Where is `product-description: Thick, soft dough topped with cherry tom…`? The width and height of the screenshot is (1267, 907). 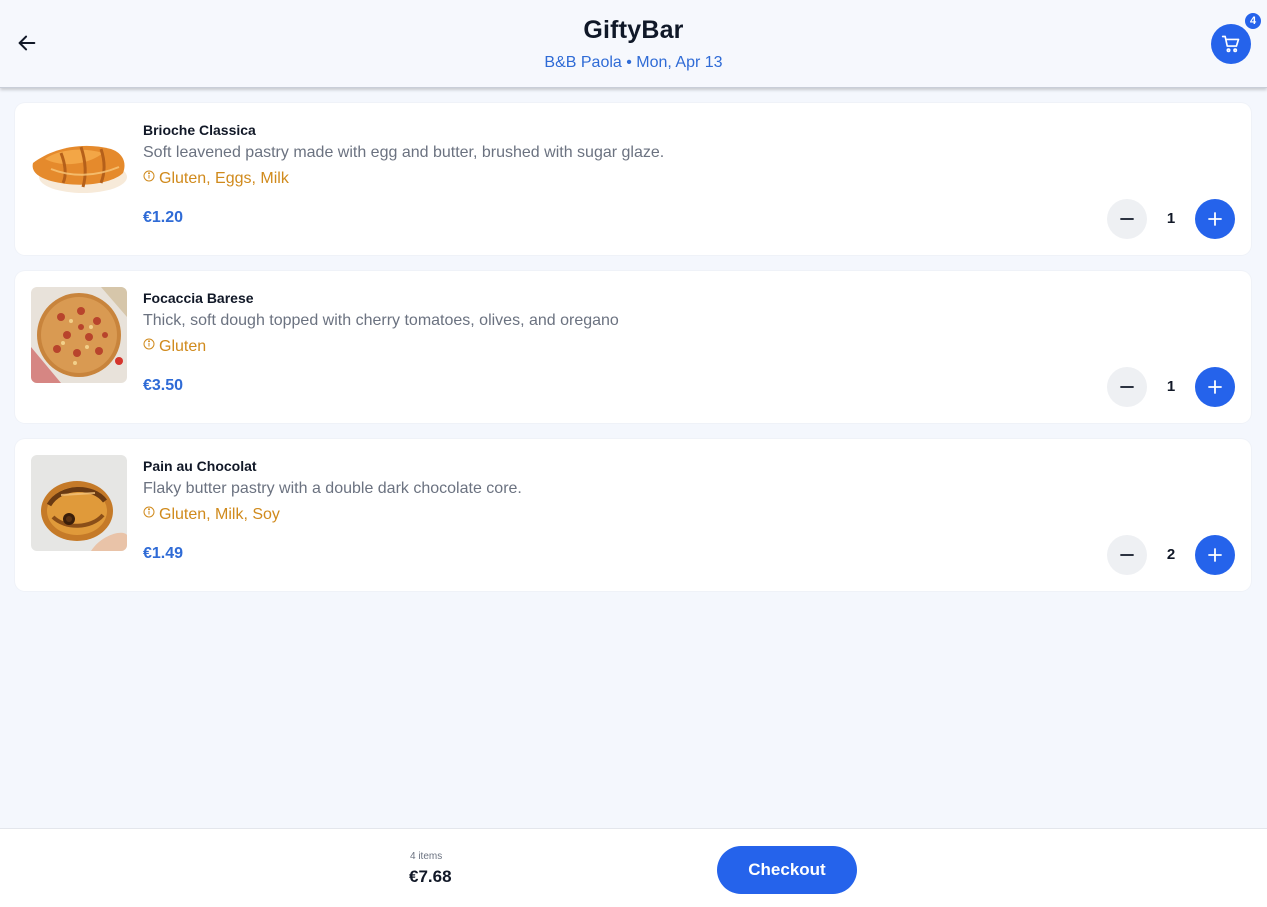 product-description: Thick, soft dough topped with cherry tom… is located at coordinates (381, 320).